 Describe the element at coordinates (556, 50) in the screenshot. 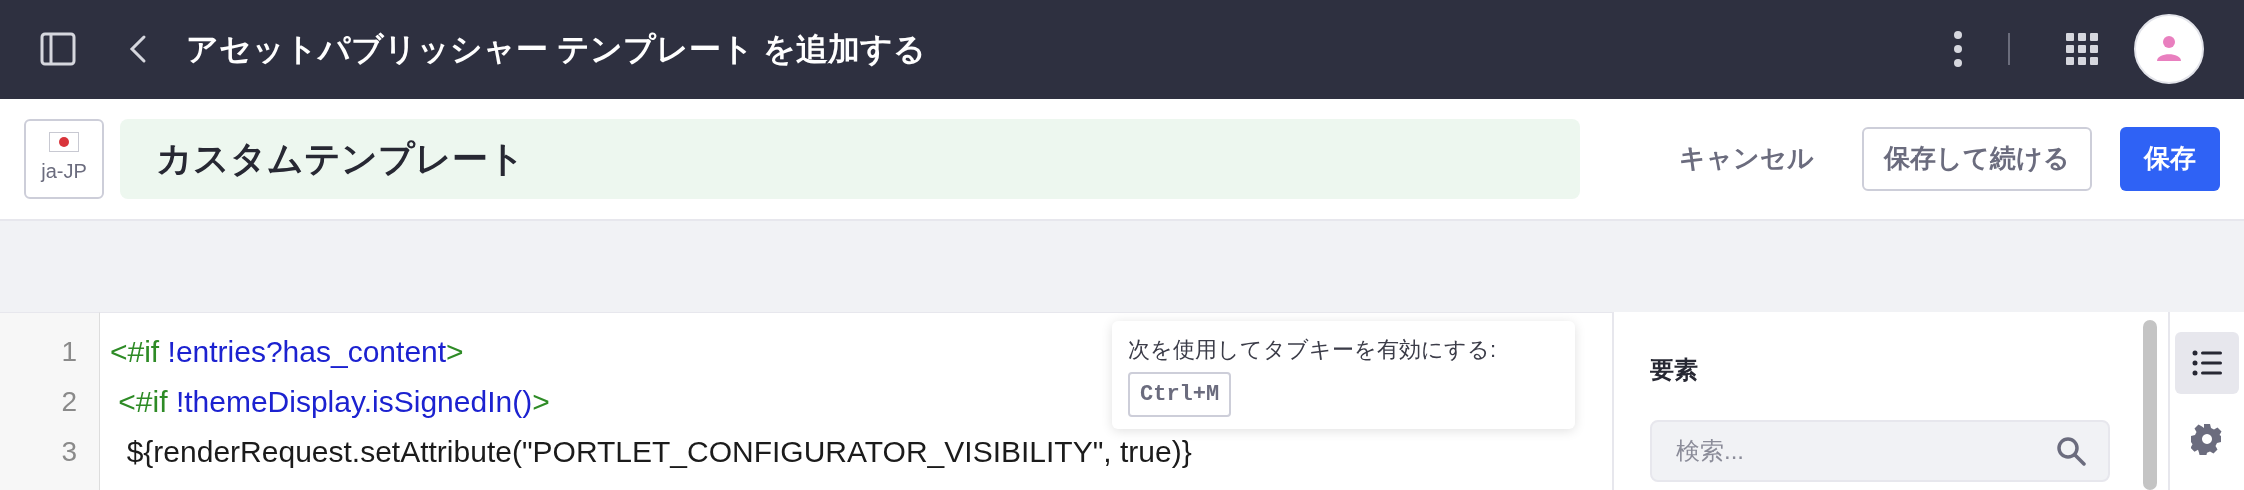

I see `page-title: アセットパブリッシャー テンプレート を追加する` at that location.